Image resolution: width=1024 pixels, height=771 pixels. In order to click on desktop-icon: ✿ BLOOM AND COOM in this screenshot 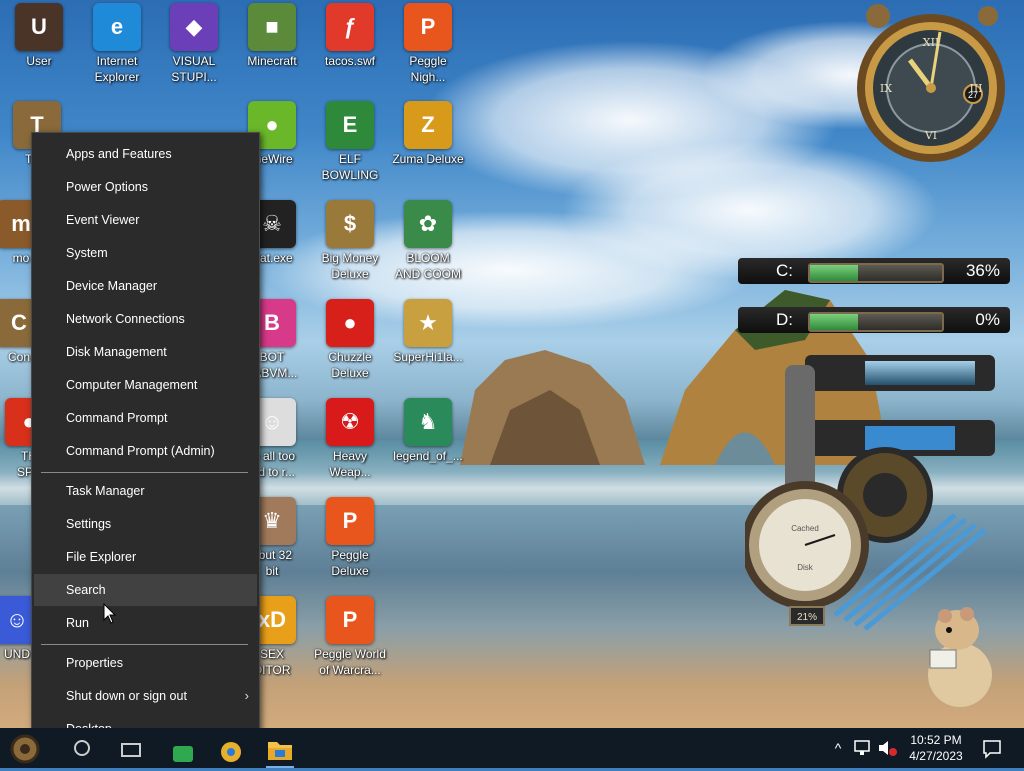, I will do `click(428, 241)`.